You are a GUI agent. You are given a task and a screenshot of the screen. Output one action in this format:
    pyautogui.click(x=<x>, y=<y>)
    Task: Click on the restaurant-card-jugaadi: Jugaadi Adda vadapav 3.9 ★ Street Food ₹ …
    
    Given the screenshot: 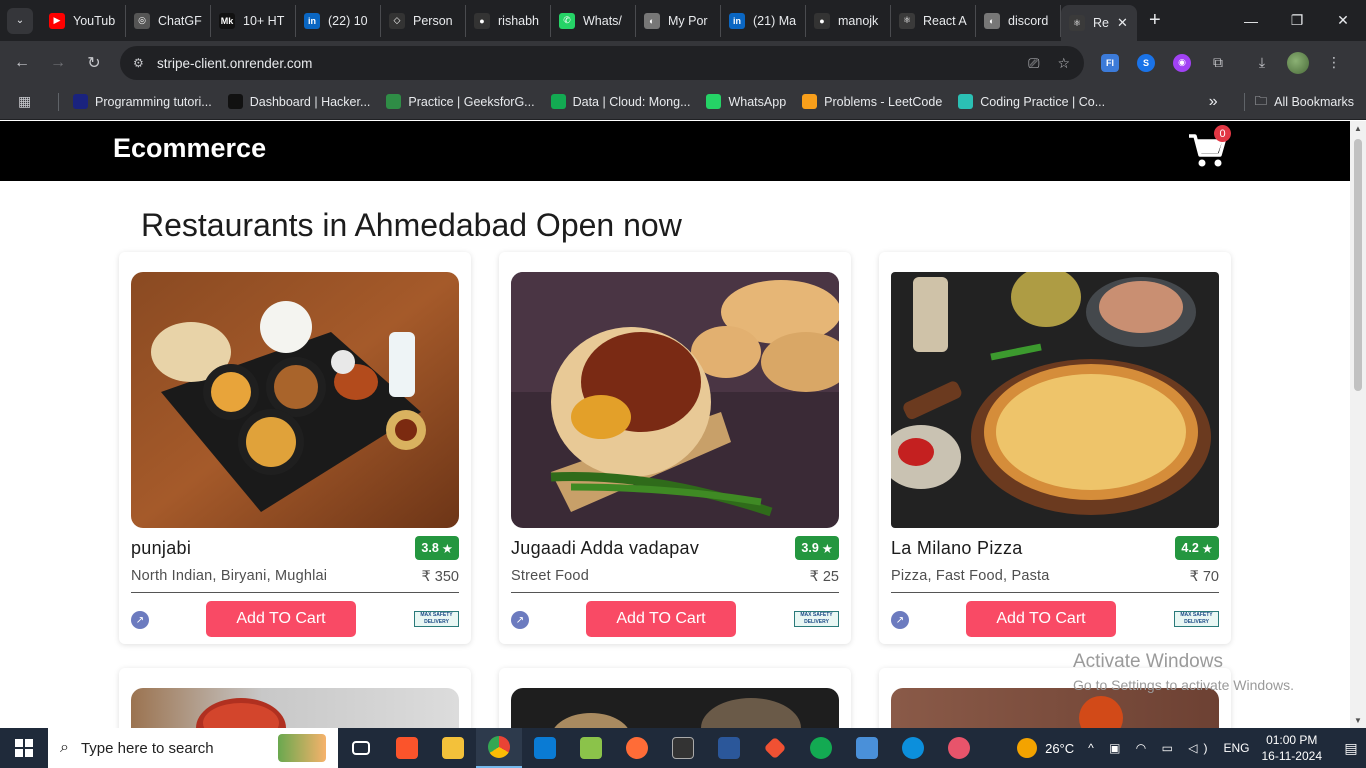 What is the action you would take?
    pyautogui.click(x=675, y=448)
    